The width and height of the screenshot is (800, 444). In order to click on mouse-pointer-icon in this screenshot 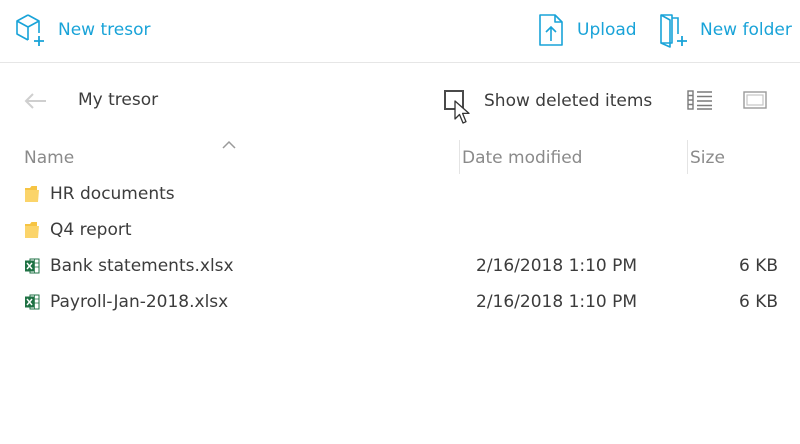, I will do `click(462, 112)`.